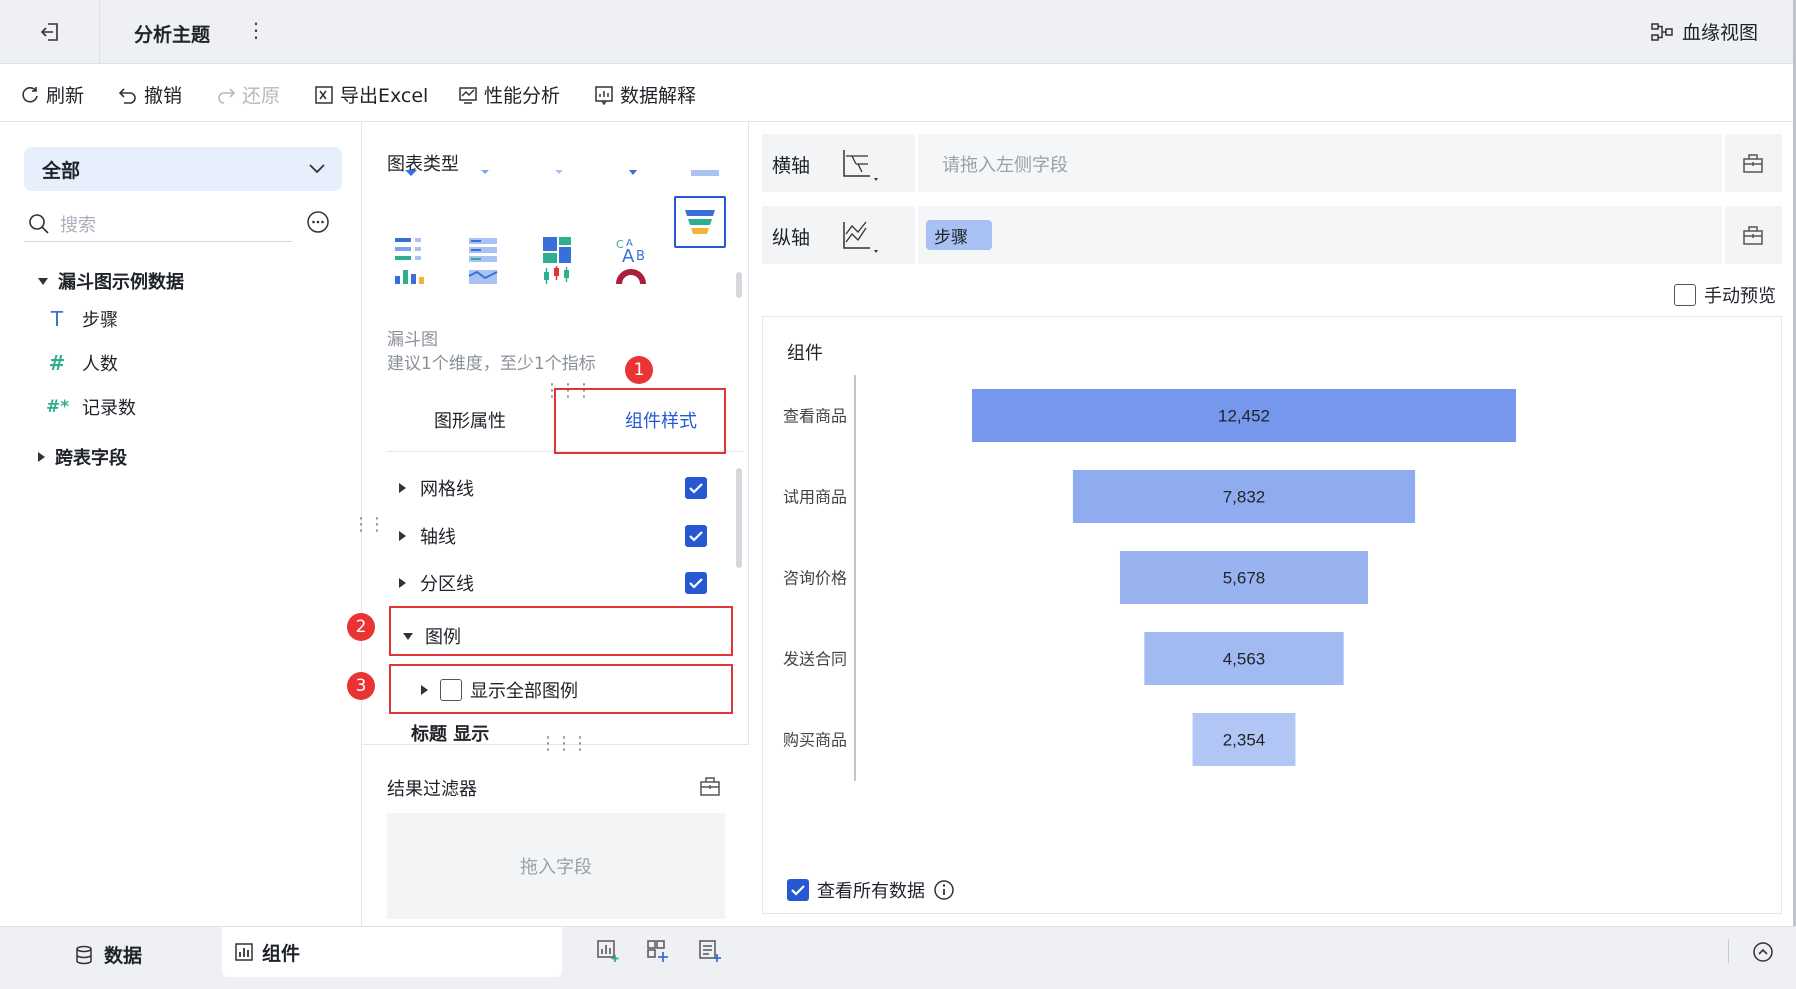  I want to click on collapse-panel-button, so click(1763, 952).